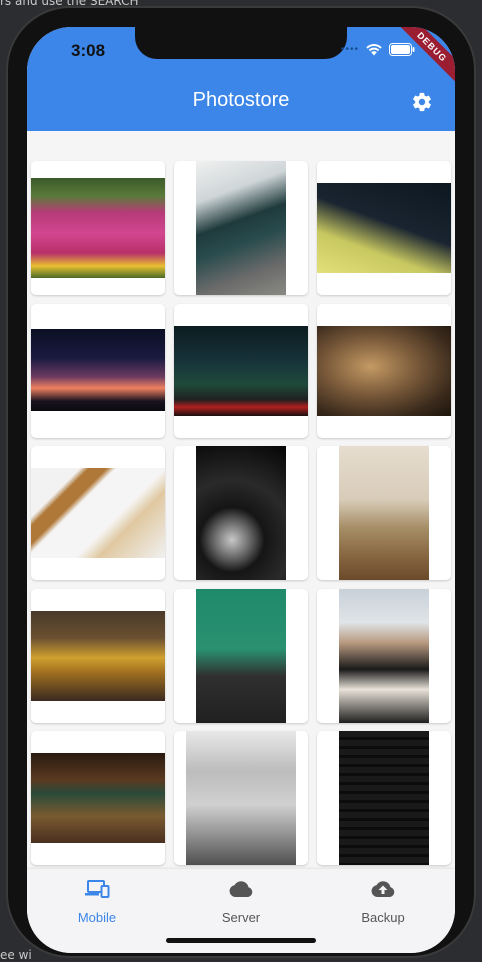 This screenshot has width=482, height=962. Describe the element at coordinates (241, 902) in the screenshot. I see `nav-item-server: Server` at that location.